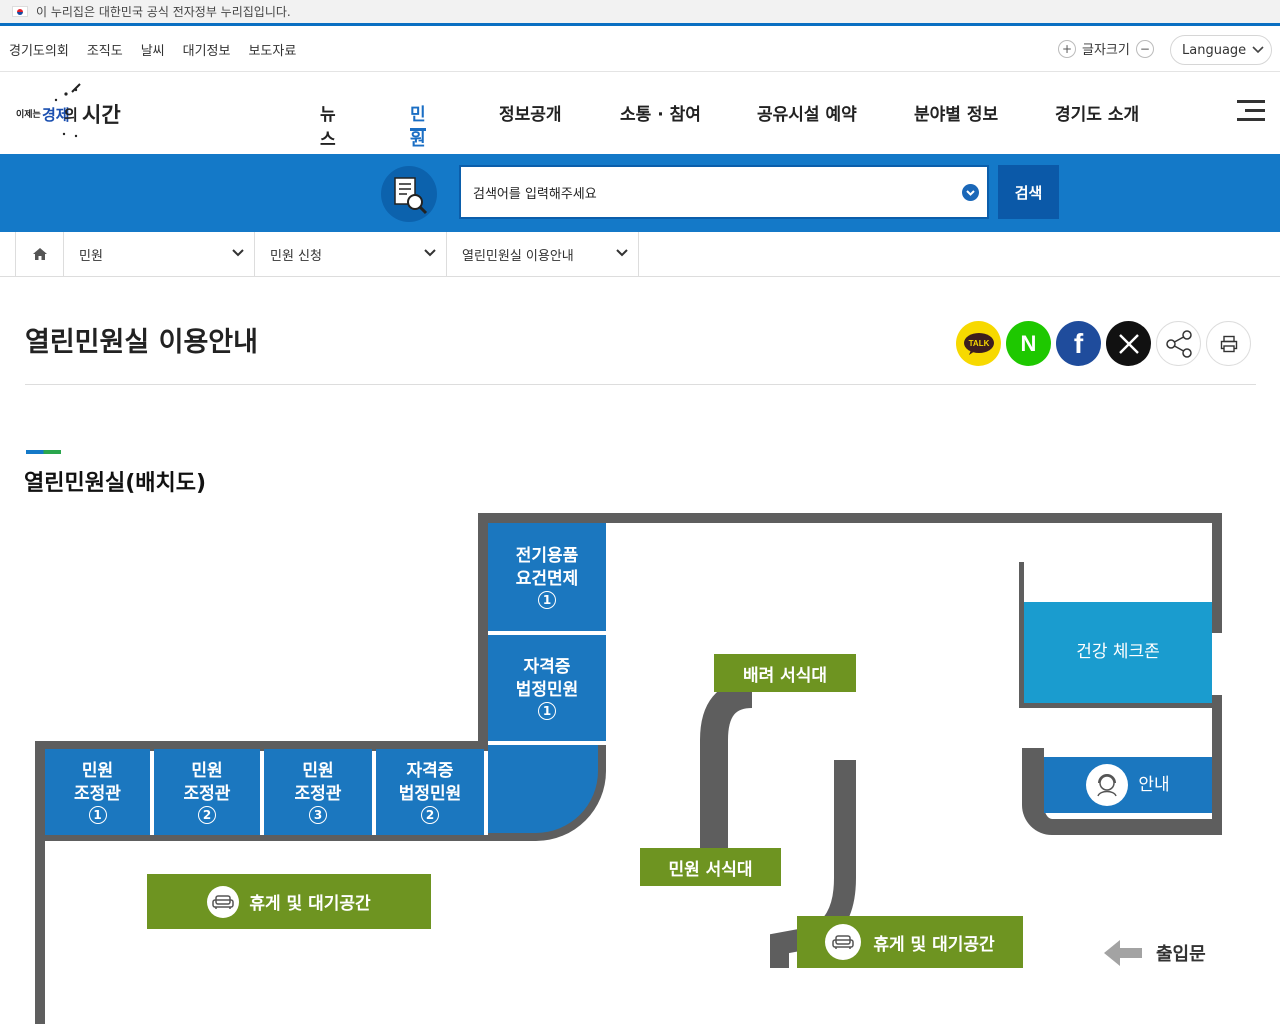  I want to click on share-icon, so click(1178, 343).